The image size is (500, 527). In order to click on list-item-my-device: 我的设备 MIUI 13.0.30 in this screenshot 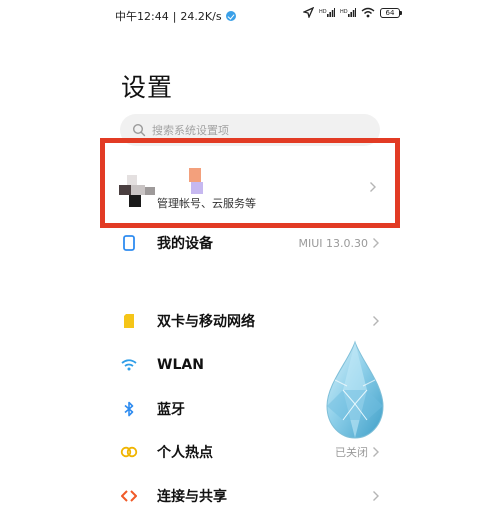, I will do `click(251, 243)`.